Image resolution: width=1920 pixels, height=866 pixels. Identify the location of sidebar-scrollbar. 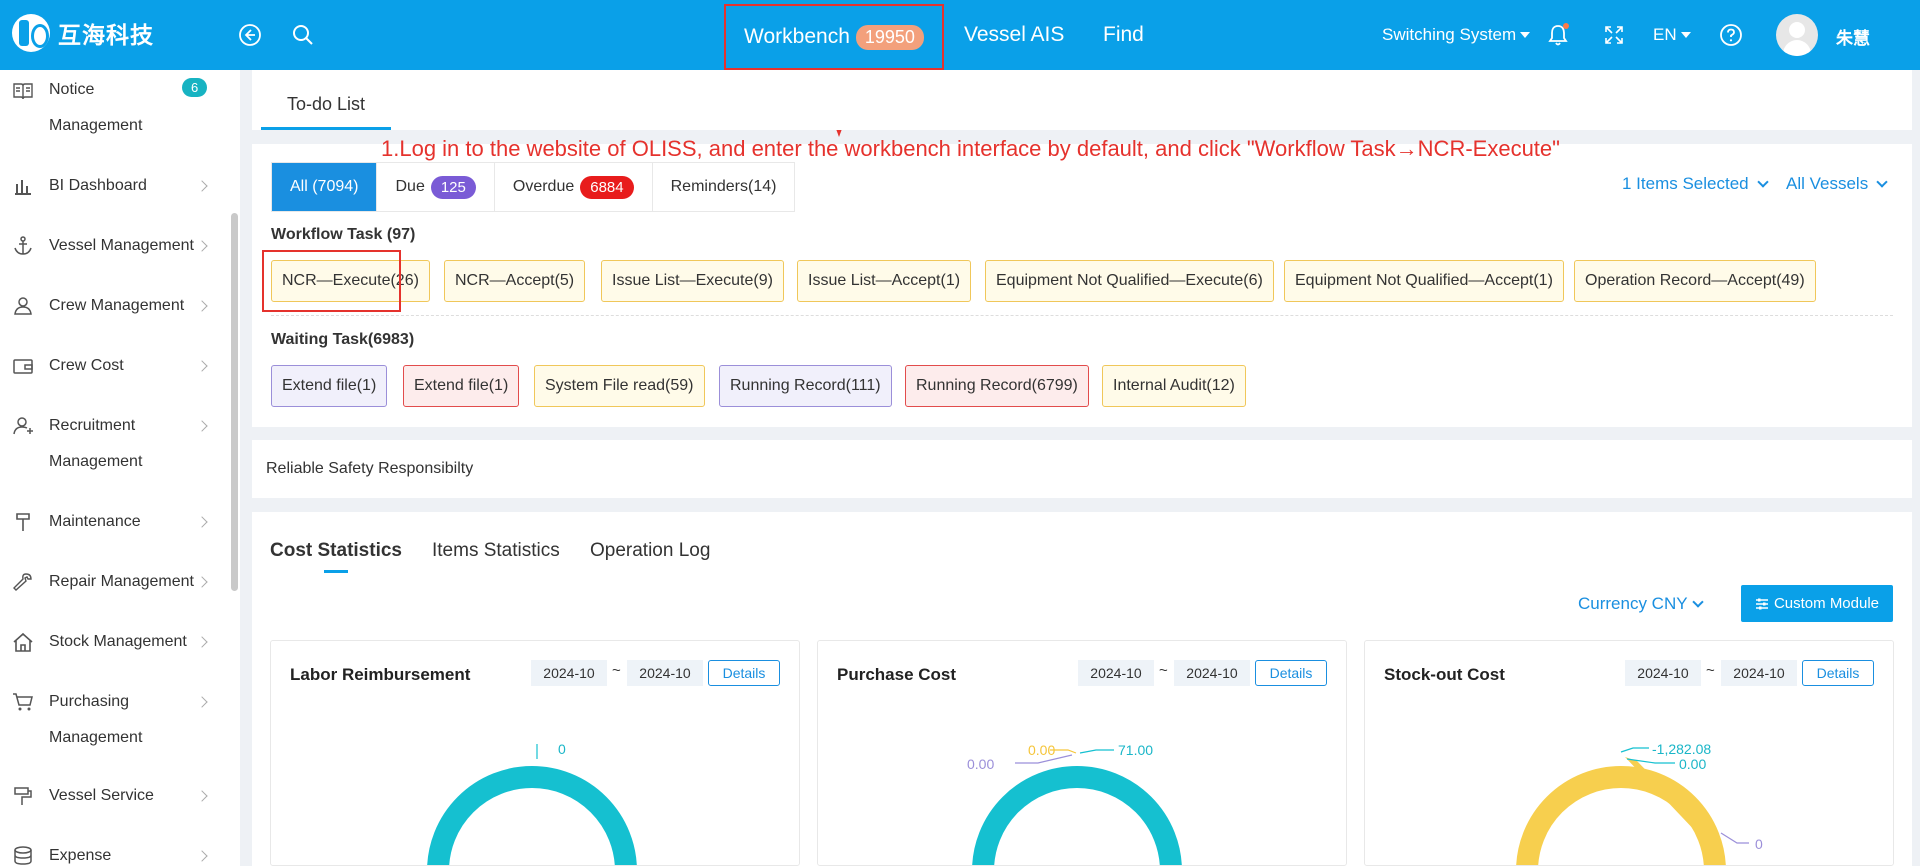
(234, 402).